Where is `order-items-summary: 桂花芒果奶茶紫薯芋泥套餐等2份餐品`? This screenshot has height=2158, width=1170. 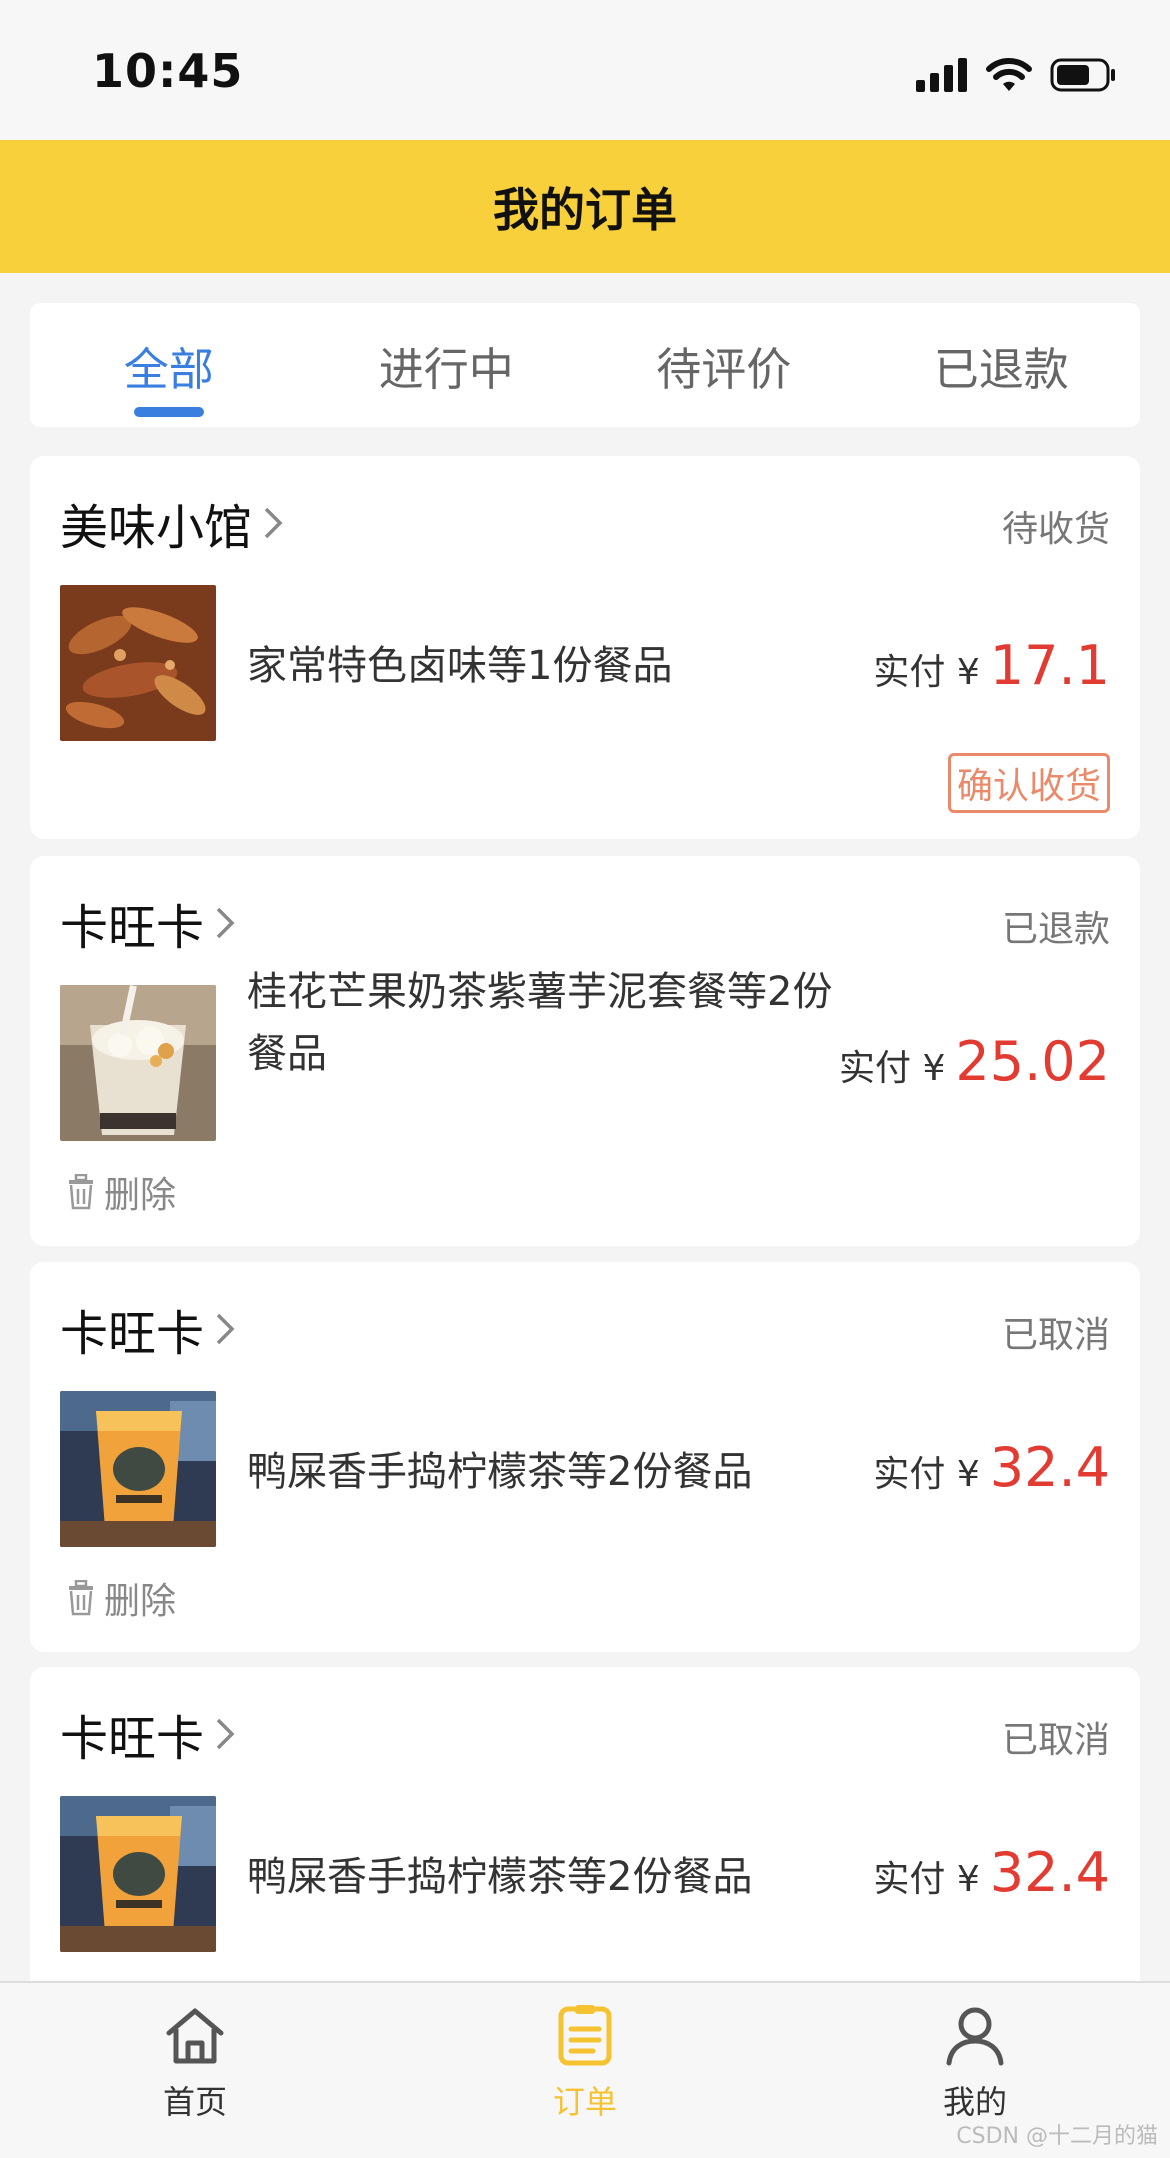 order-items-summary: 桂花芒果奶茶紫薯芋泥套餐等2份餐品 is located at coordinates (540, 1023).